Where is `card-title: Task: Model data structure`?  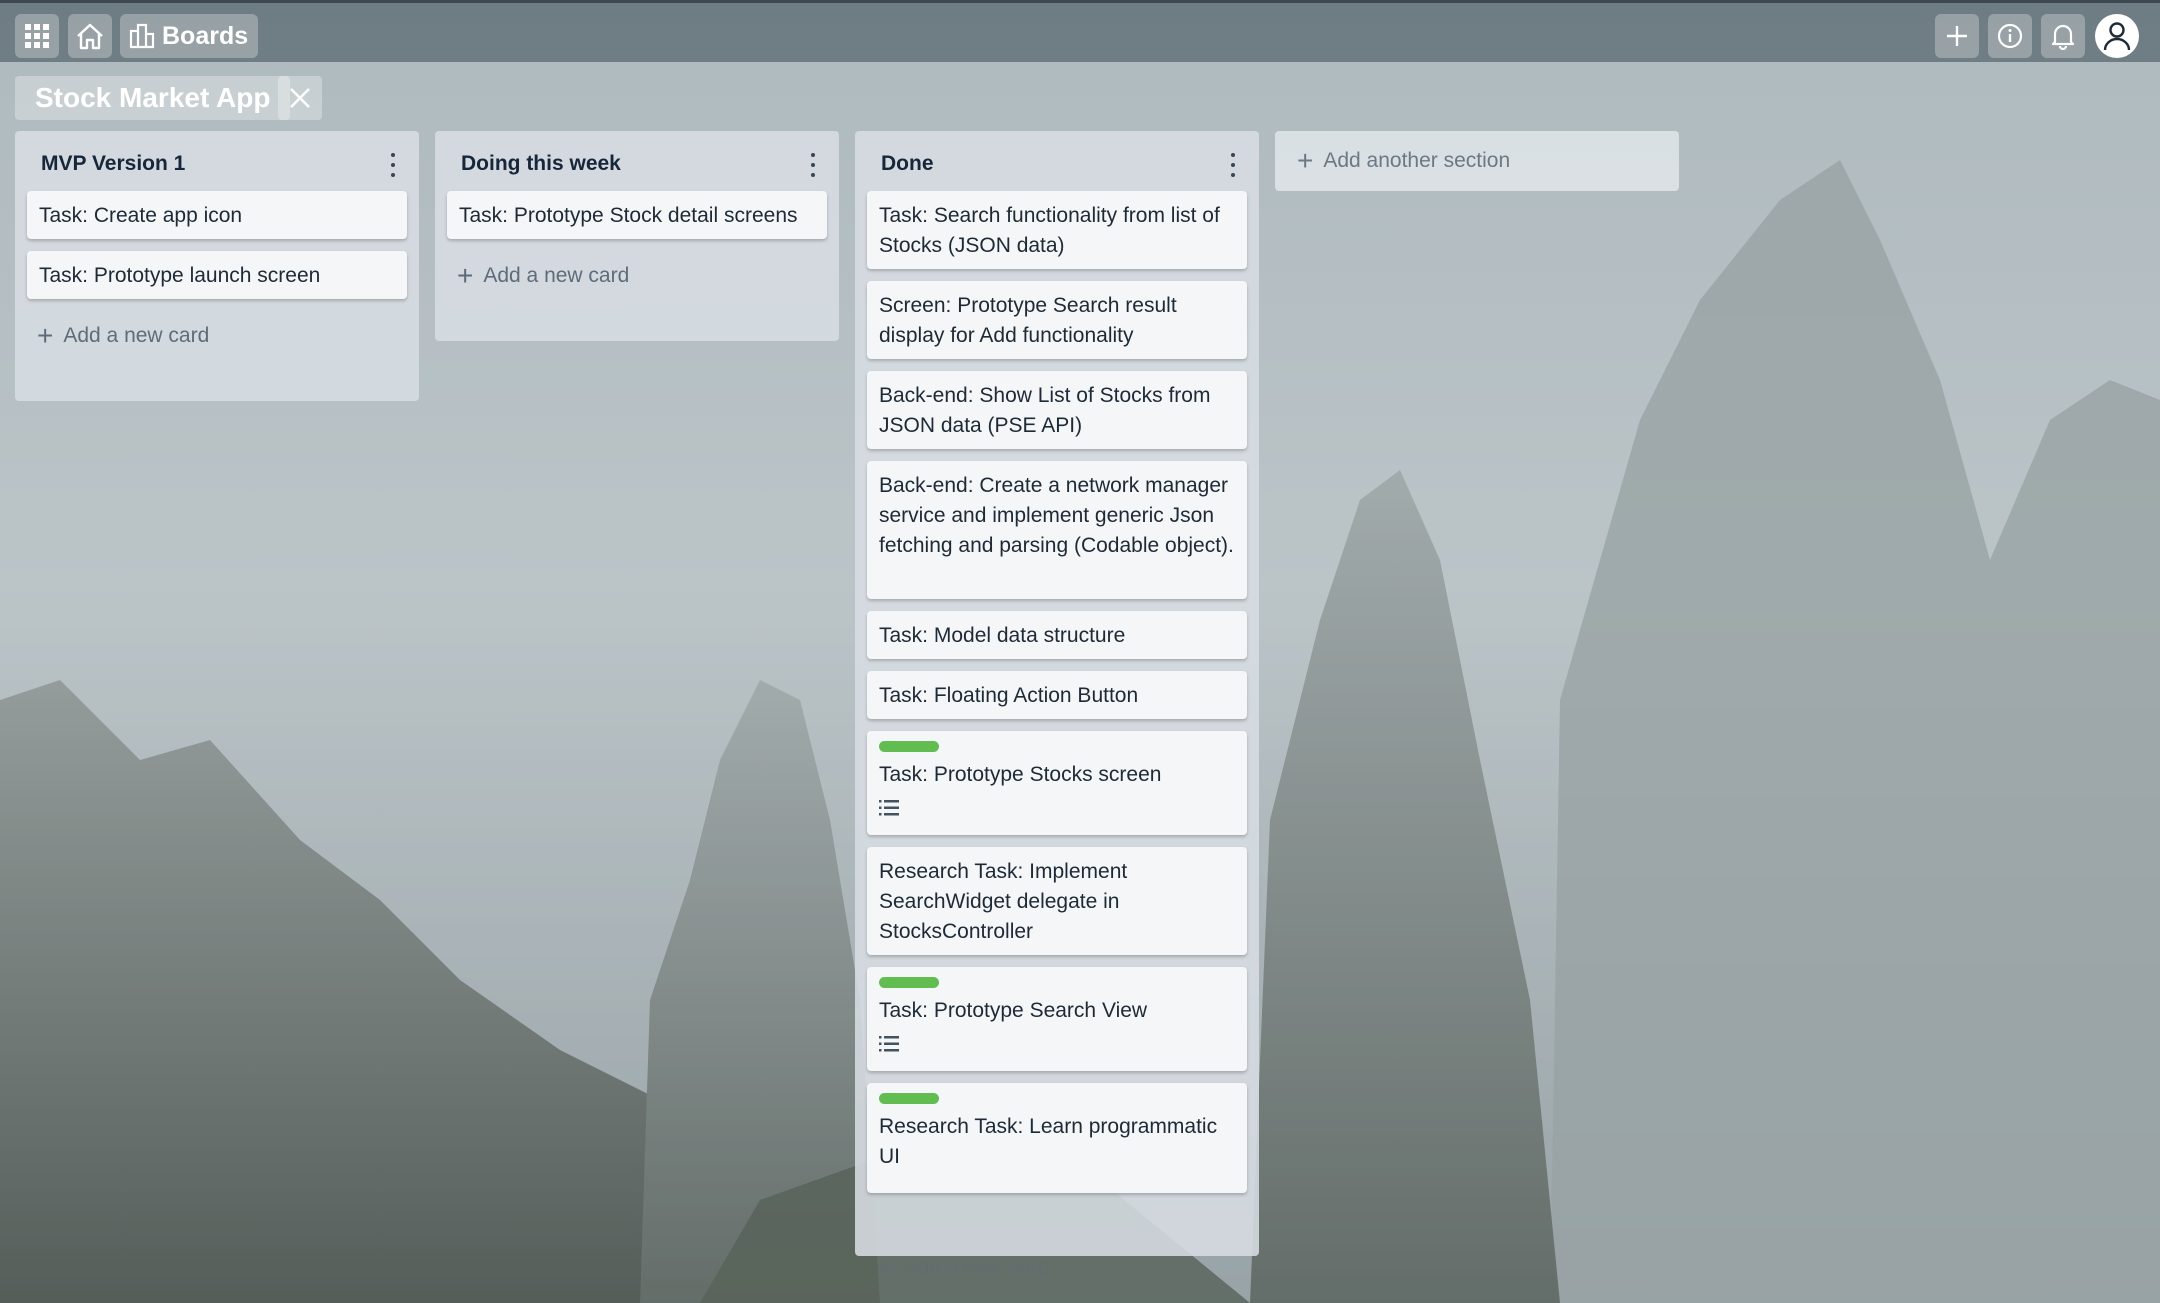 card-title: Task: Model data structure is located at coordinates (1002, 635).